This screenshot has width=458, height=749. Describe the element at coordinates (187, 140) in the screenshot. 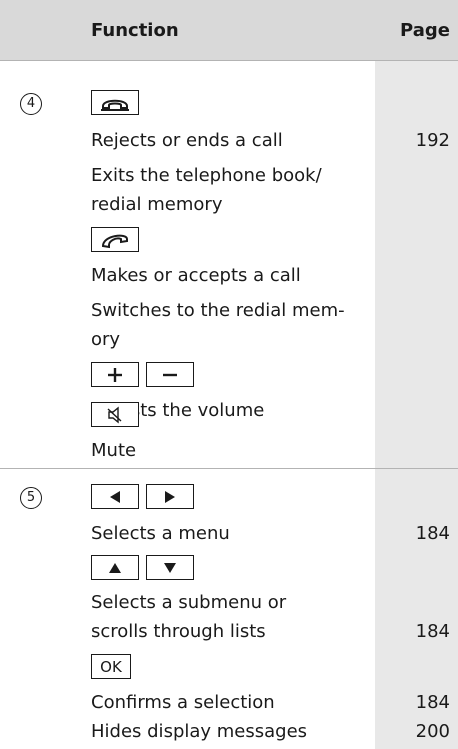

I see `row-text: Rejects or ends a call` at that location.